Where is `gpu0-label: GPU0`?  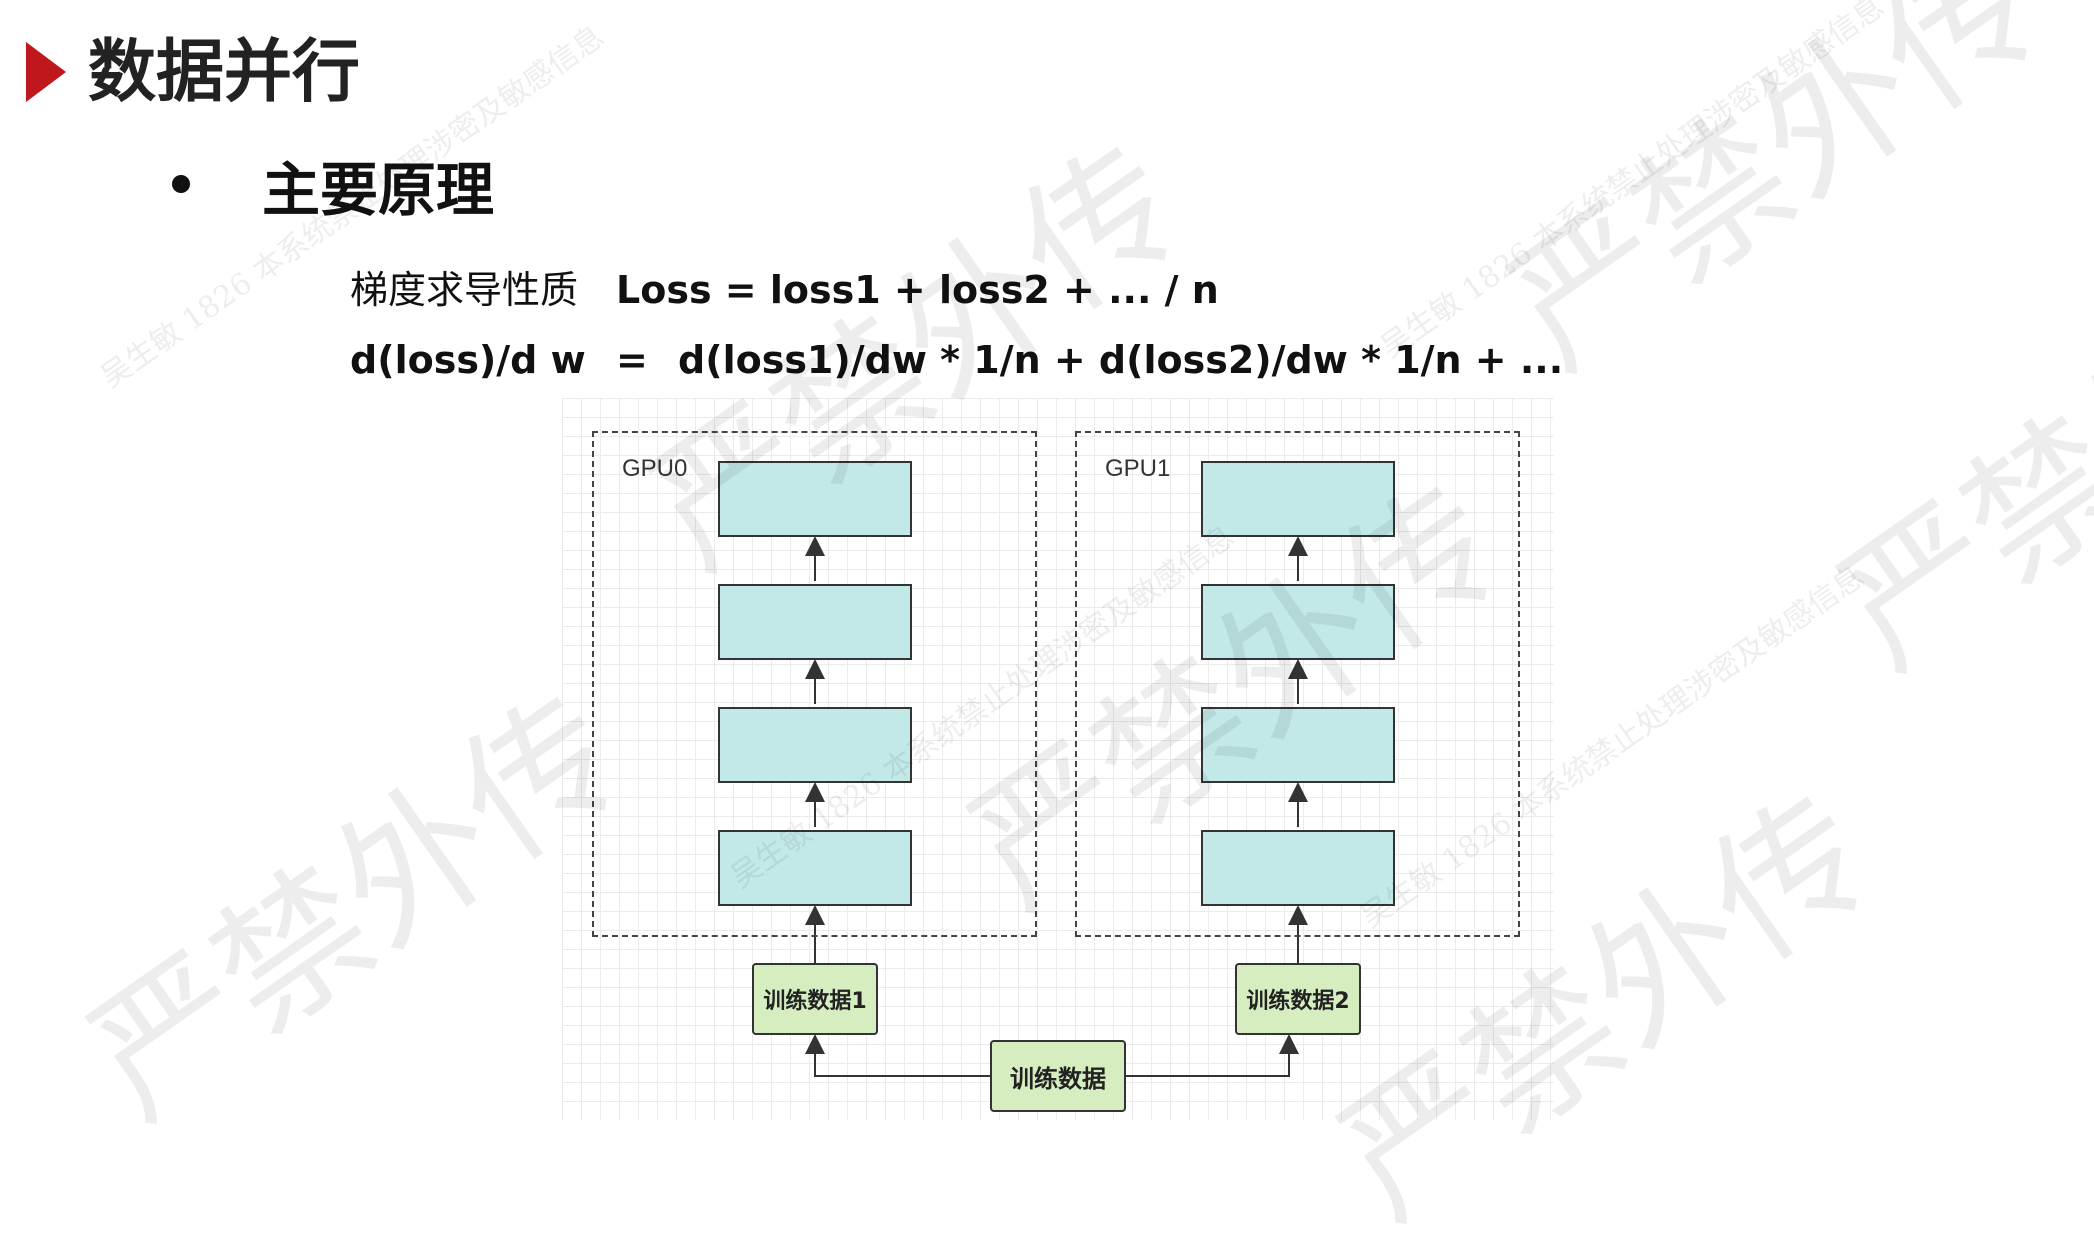
gpu0-label: GPU0 is located at coordinates (655, 468).